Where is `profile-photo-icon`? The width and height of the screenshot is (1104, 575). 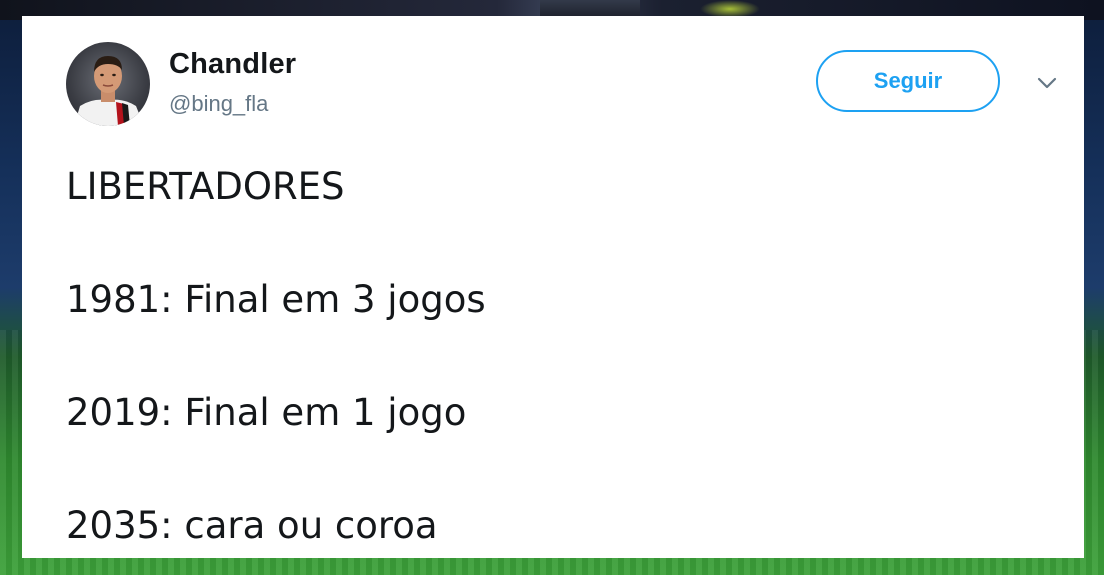
profile-photo-icon is located at coordinates (109, 91).